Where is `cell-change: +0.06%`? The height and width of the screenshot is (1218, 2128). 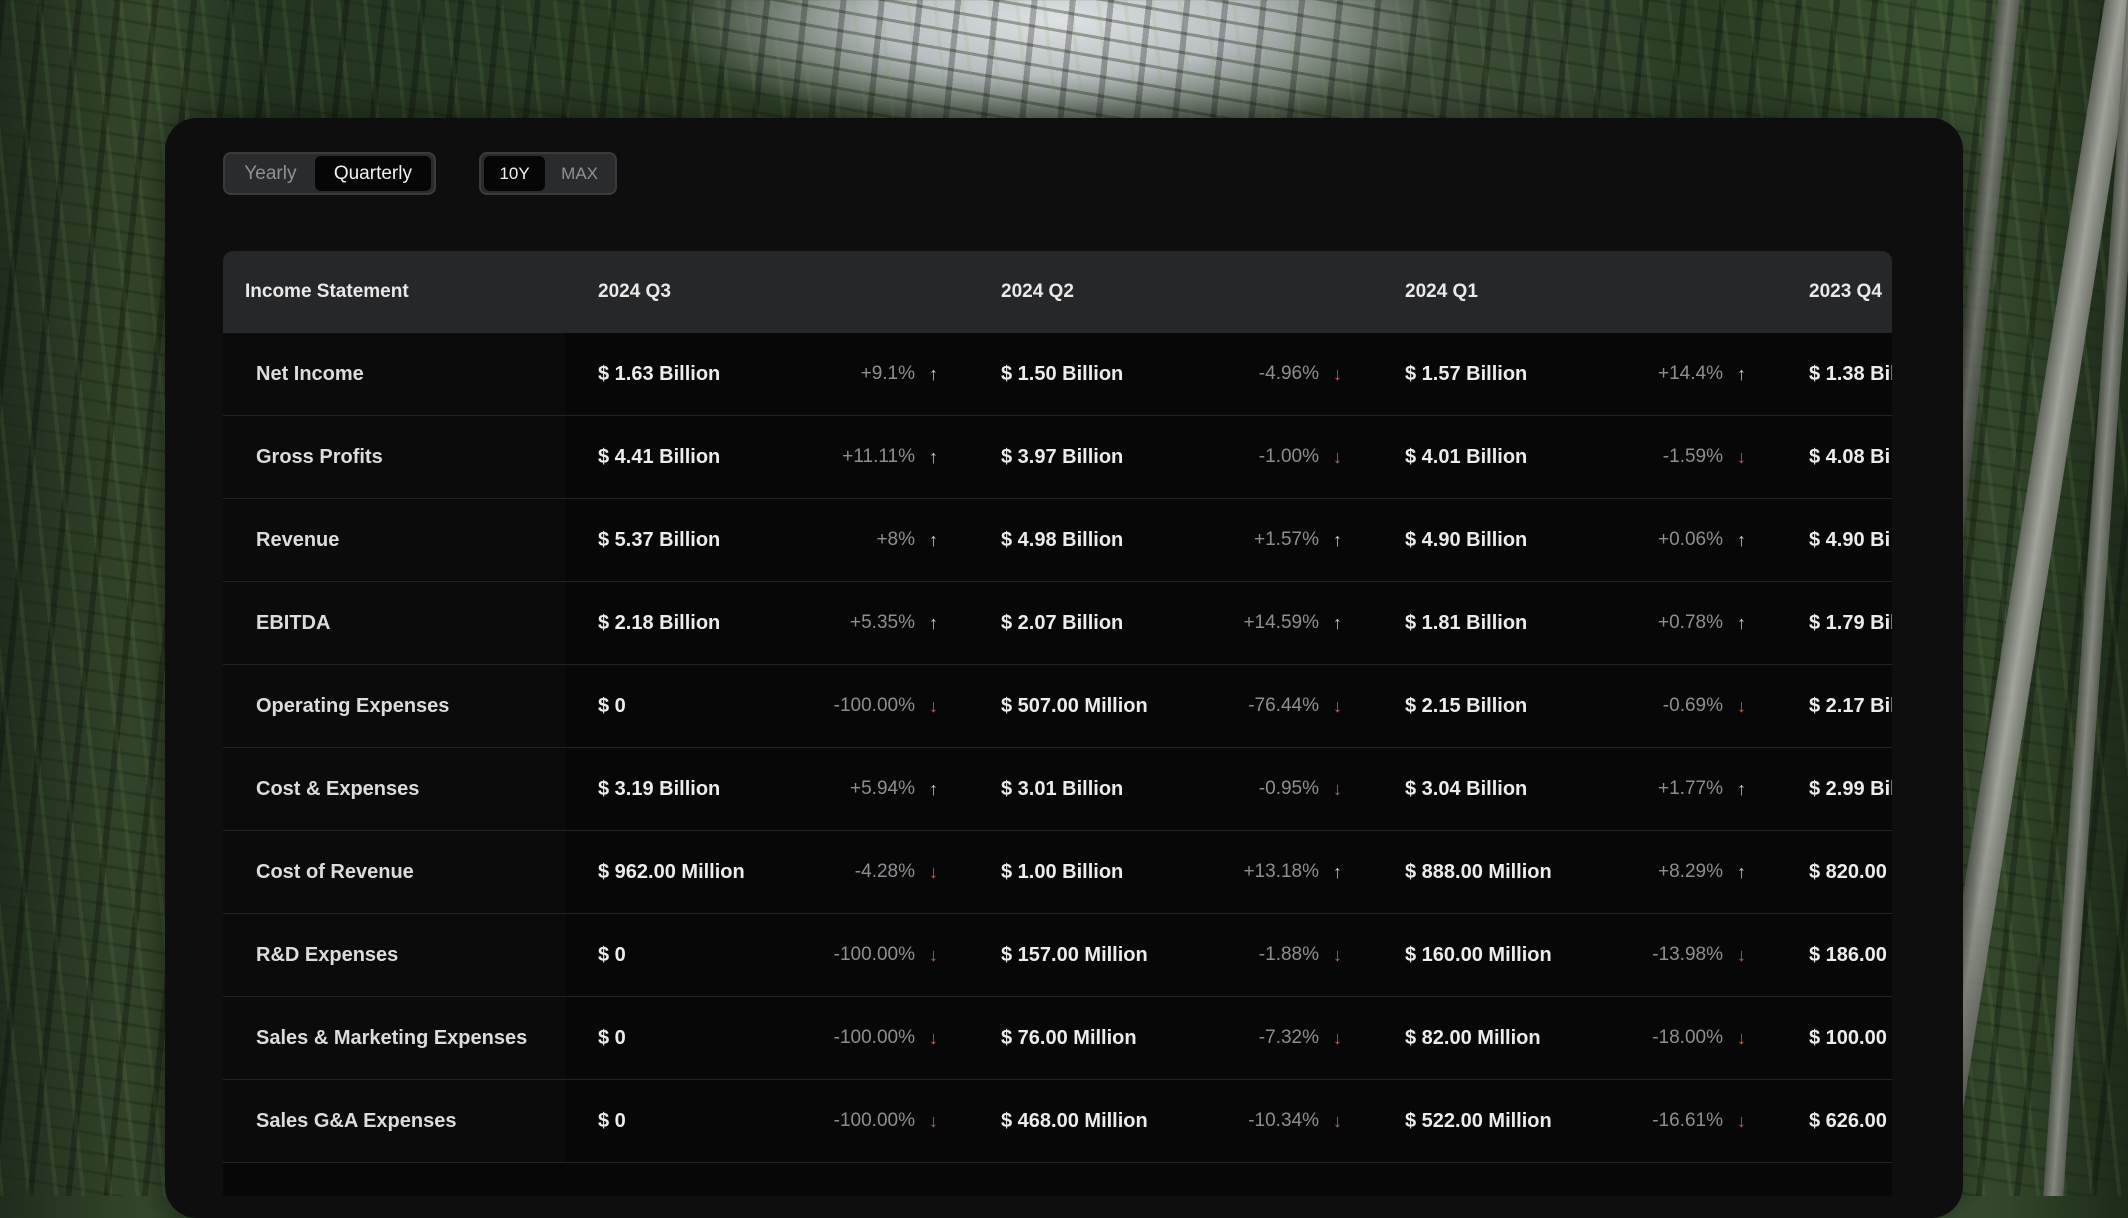 cell-change: +0.06% is located at coordinates (1690, 539).